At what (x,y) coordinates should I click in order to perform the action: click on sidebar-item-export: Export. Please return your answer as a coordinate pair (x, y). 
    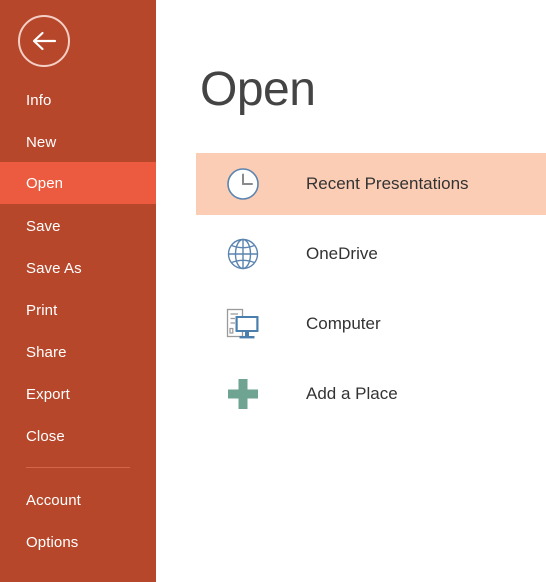
    Looking at the image, I should click on (78, 394).